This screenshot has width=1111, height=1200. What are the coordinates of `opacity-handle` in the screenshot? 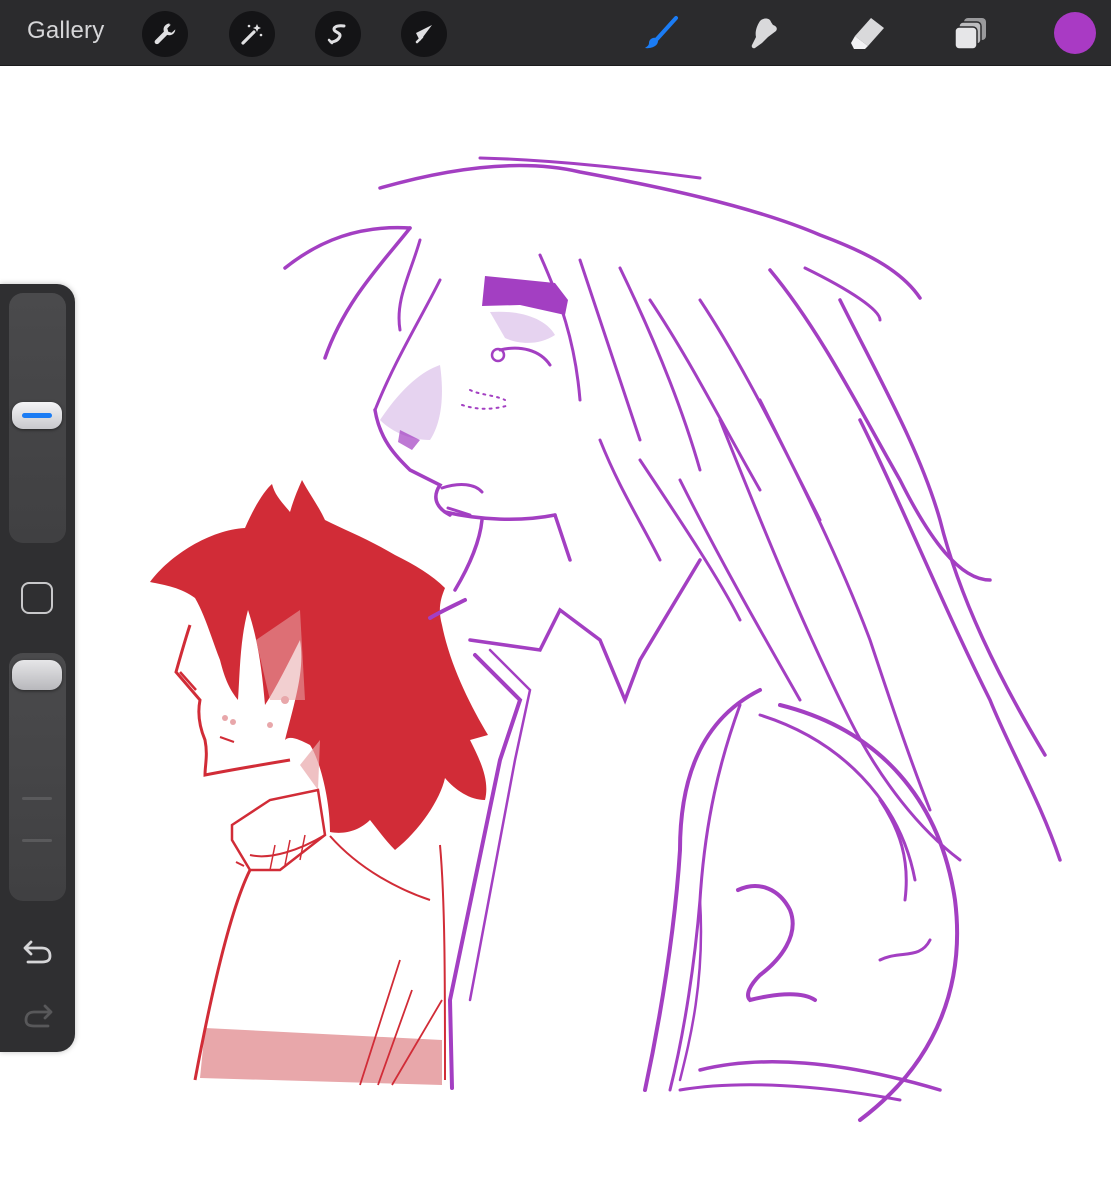 It's located at (37, 675).